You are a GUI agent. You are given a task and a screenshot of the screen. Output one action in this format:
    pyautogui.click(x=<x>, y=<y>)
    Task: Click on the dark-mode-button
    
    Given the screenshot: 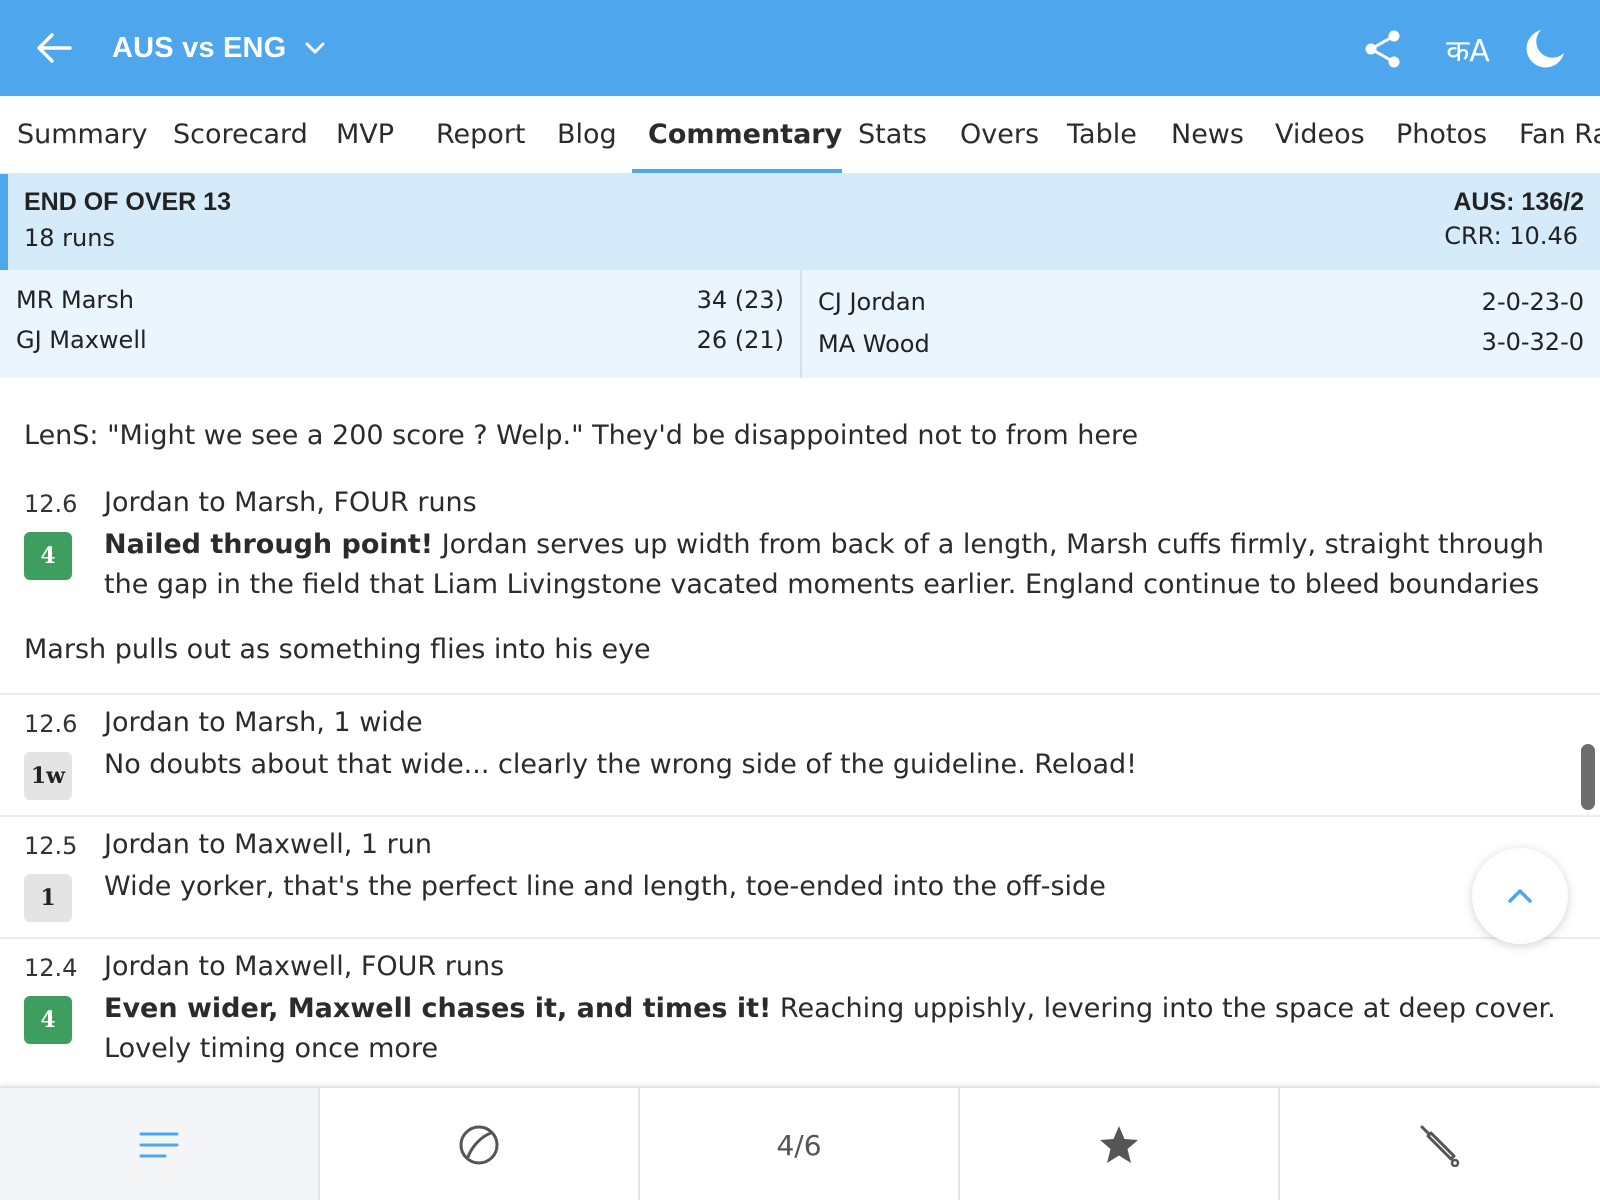 What is the action you would take?
    pyautogui.click(x=1545, y=49)
    